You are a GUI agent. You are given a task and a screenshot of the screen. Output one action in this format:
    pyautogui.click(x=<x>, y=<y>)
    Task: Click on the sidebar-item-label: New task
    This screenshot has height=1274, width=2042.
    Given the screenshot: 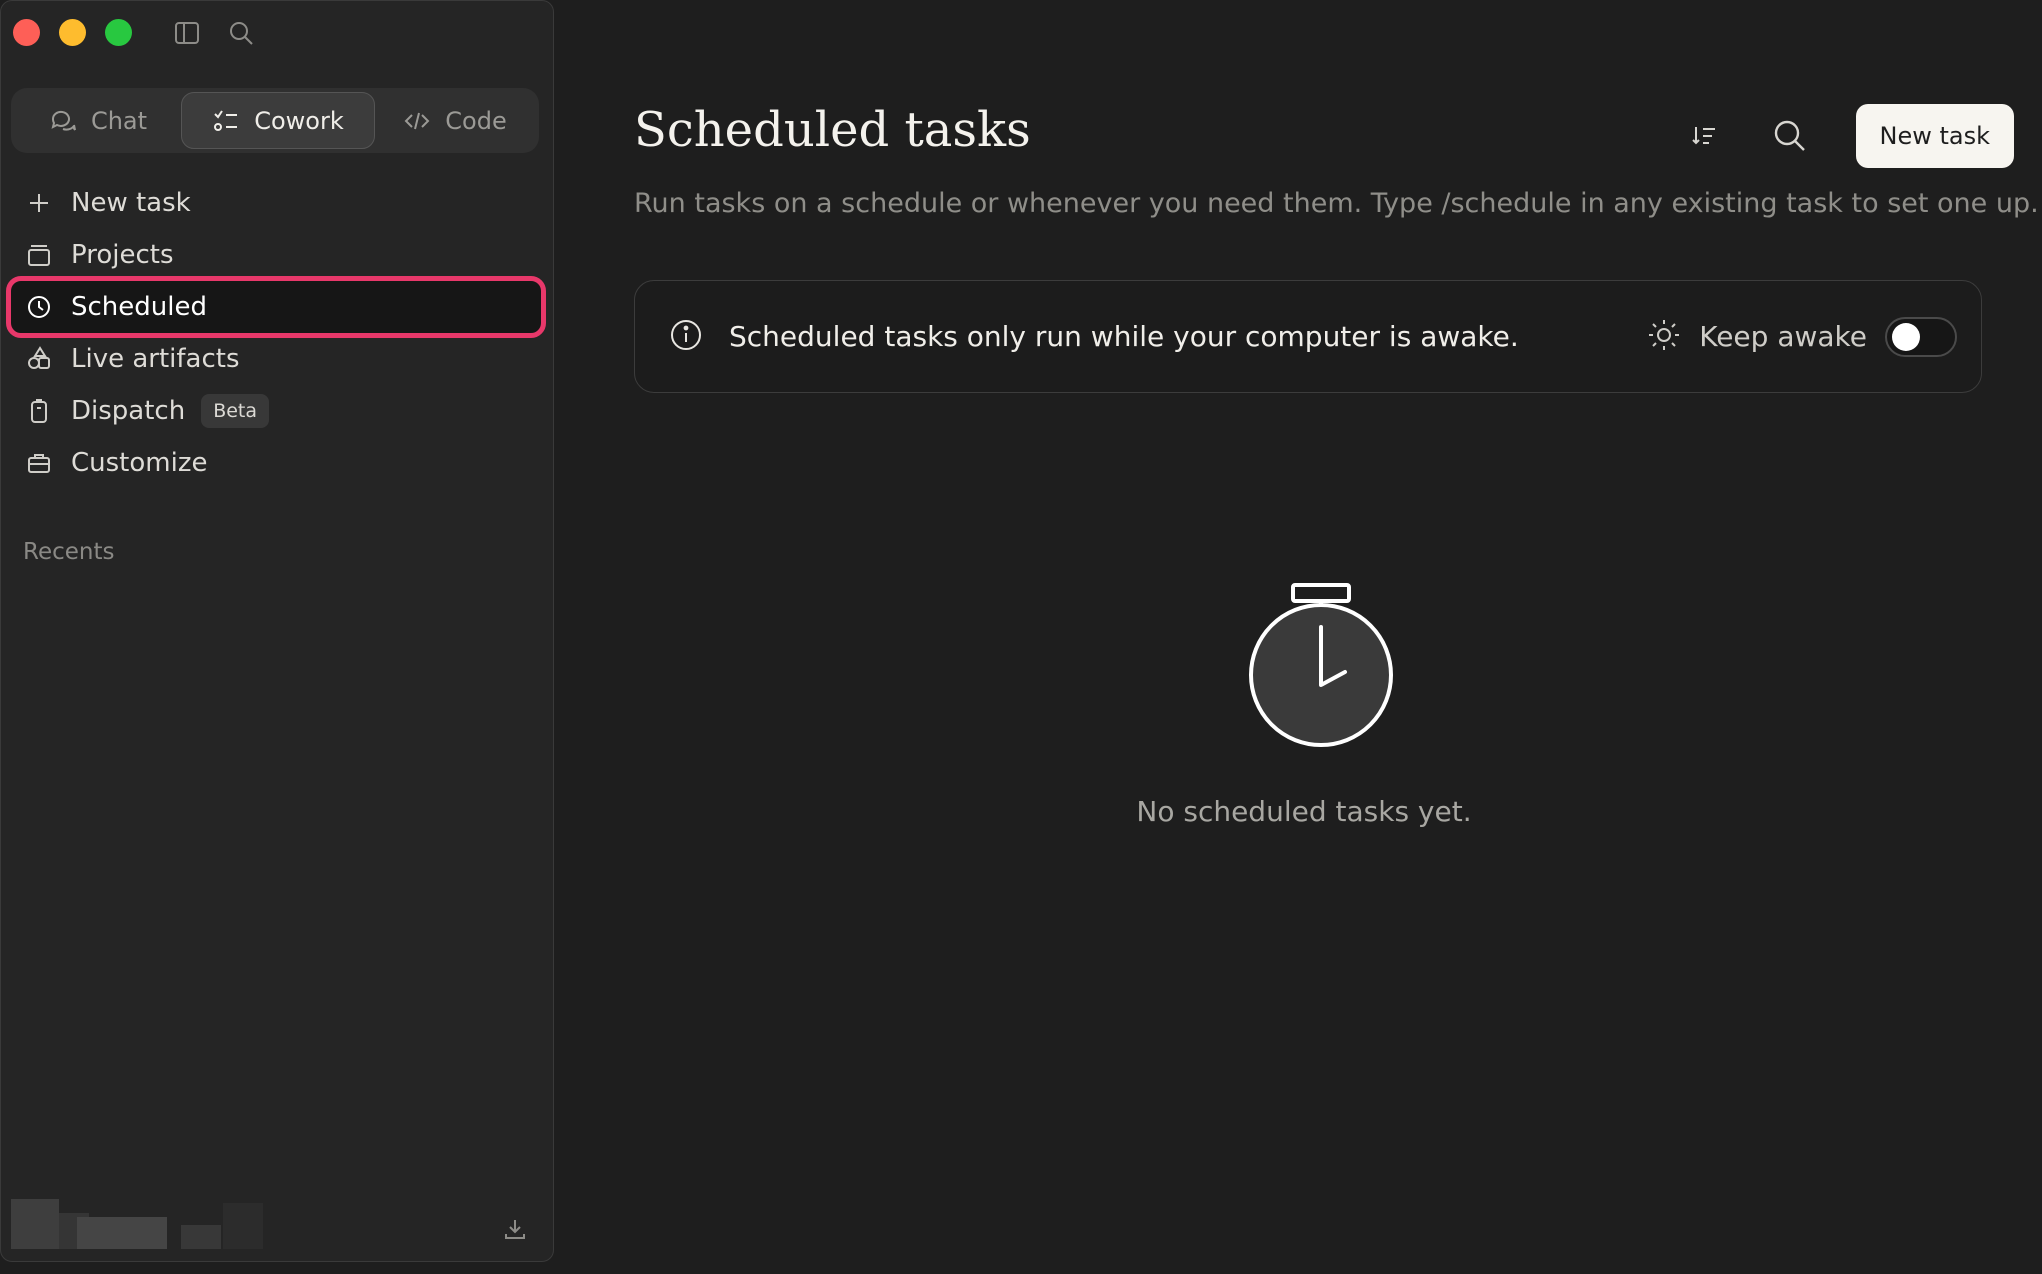 What is the action you would take?
    pyautogui.click(x=131, y=203)
    